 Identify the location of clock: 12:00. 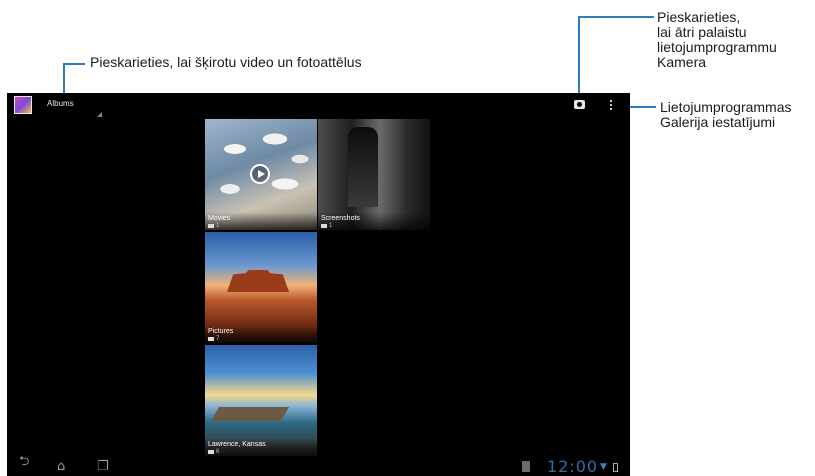
(572, 466).